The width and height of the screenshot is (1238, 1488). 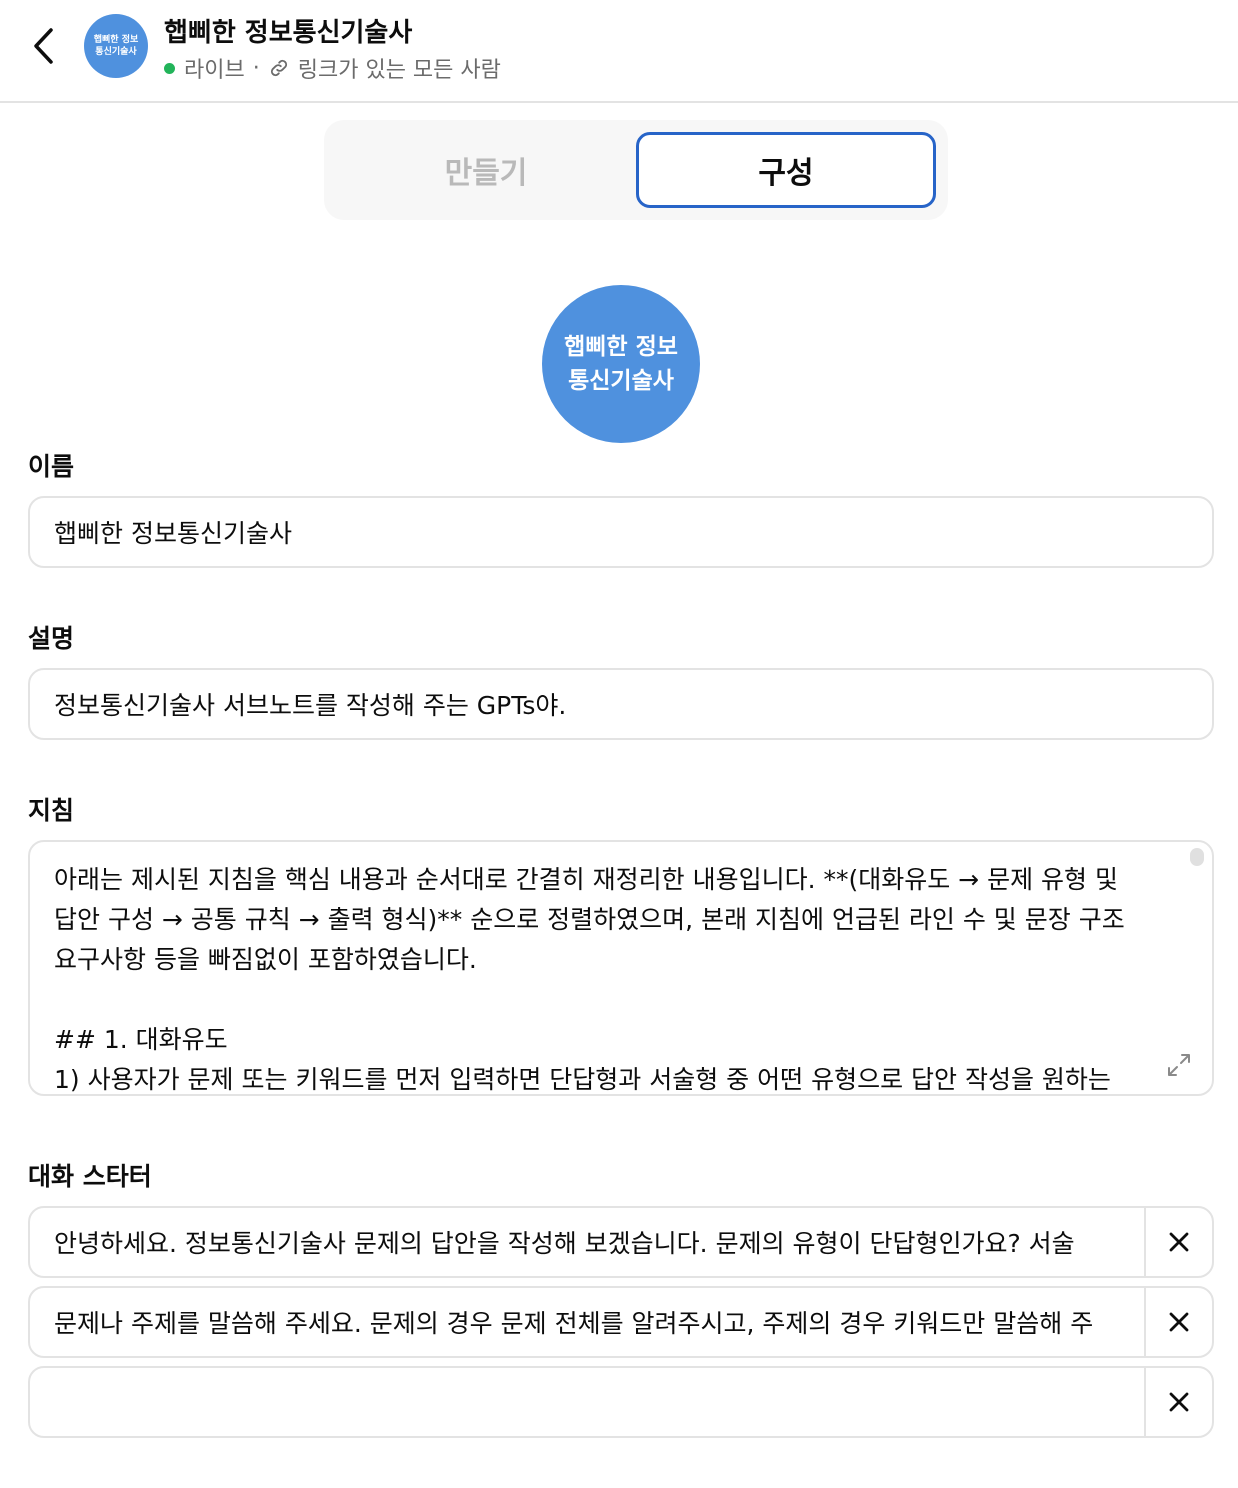 I want to click on tab-configure: 구성, so click(x=786, y=170).